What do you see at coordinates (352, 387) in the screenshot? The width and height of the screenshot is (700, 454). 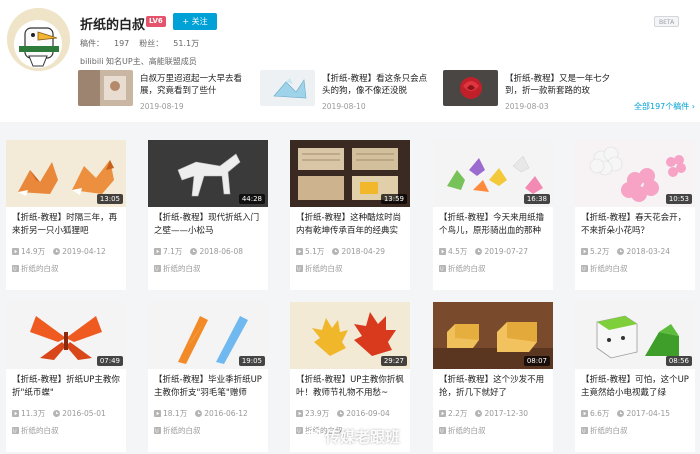 I see `video-title: 【折纸-教程】UP主教你折枫叶！教师节礼物不用愁~` at bounding box center [352, 387].